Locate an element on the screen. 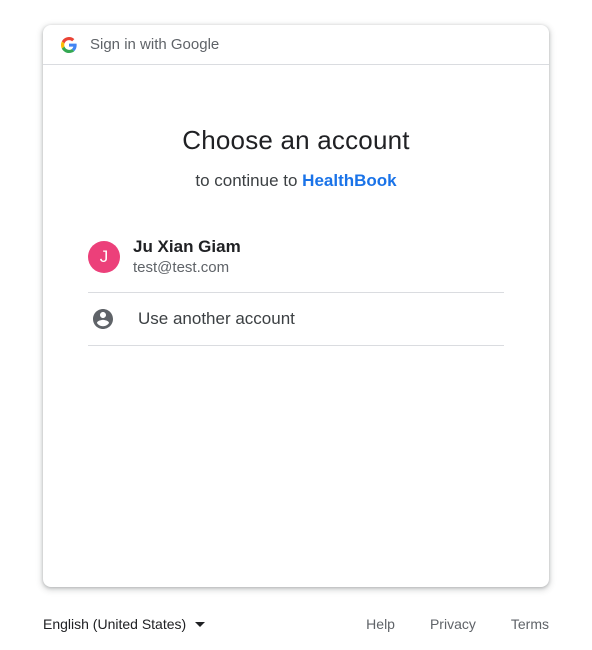 The width and height of the screenshot is (592, 650). caret-down-icon is located at coordinates (200, 624).